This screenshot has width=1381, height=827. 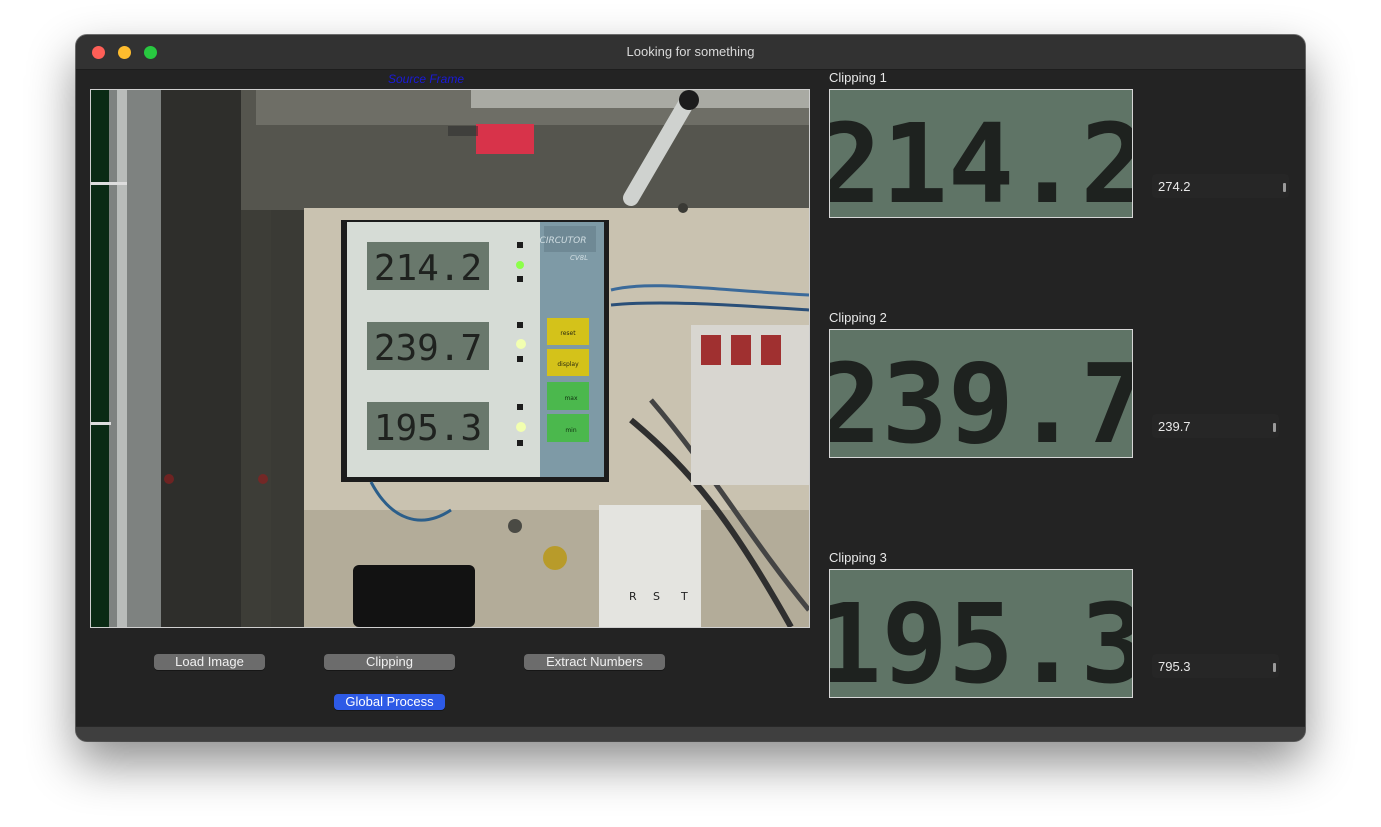 What do you see at coordinates (568, 364) in the screenshot?
I see `meter-display-label: display` at bounding box center [568, 364].